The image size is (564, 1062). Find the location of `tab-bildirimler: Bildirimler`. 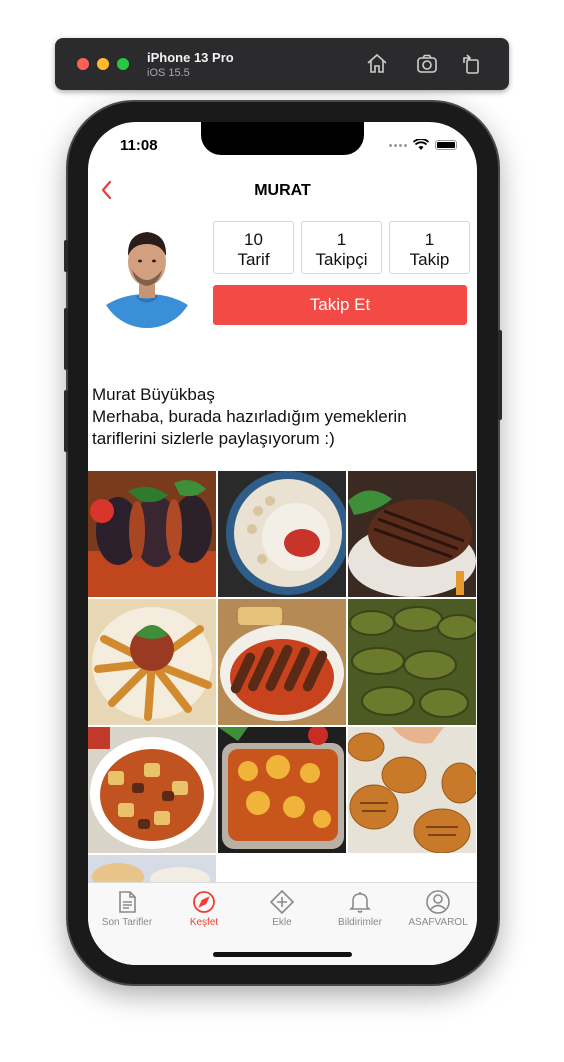

tab-bildirimler: Bildirimler is located at coordinates (360, 908).